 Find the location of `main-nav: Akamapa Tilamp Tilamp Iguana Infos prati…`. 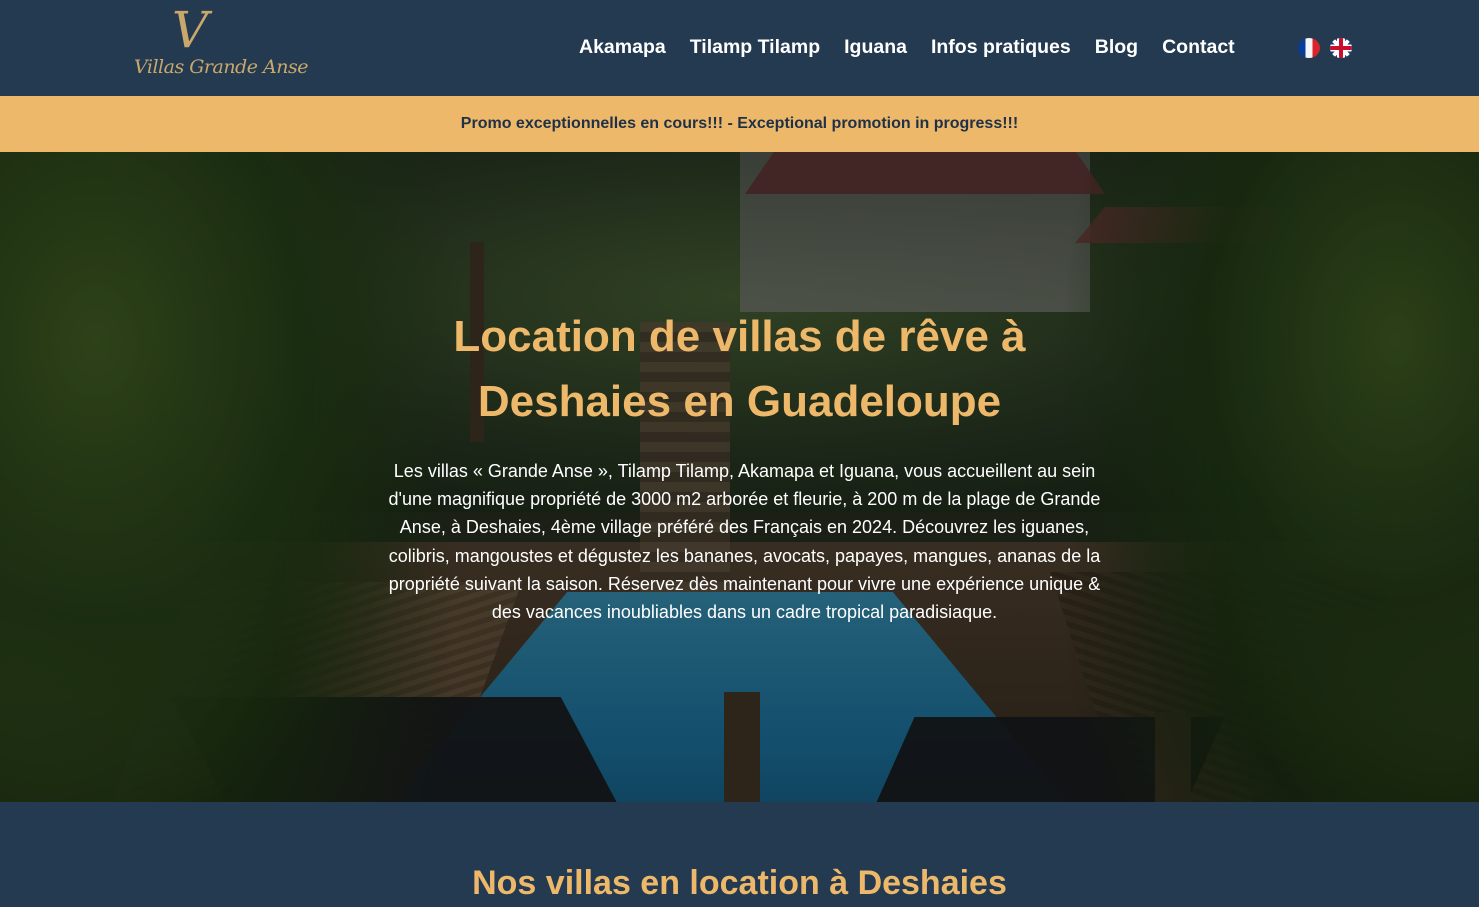

main-nav: Akamapa Tilamp Tilamp Iguana Infos prati… is located at coordinates (919, 47).